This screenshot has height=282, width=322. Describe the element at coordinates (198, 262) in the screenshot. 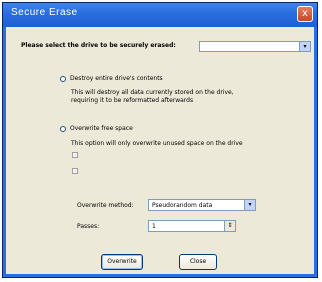

I see `close-button: Close` at that location.